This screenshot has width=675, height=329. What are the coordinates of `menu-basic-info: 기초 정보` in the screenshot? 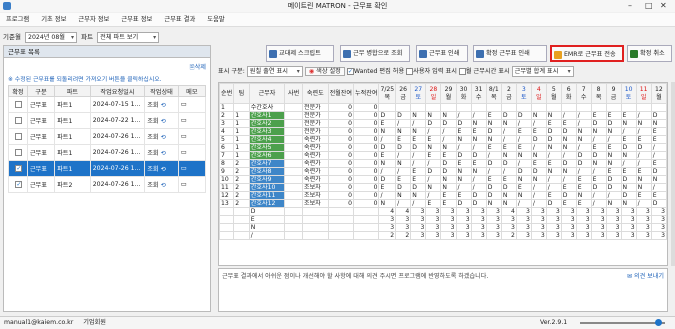 It's located at (53, 20).